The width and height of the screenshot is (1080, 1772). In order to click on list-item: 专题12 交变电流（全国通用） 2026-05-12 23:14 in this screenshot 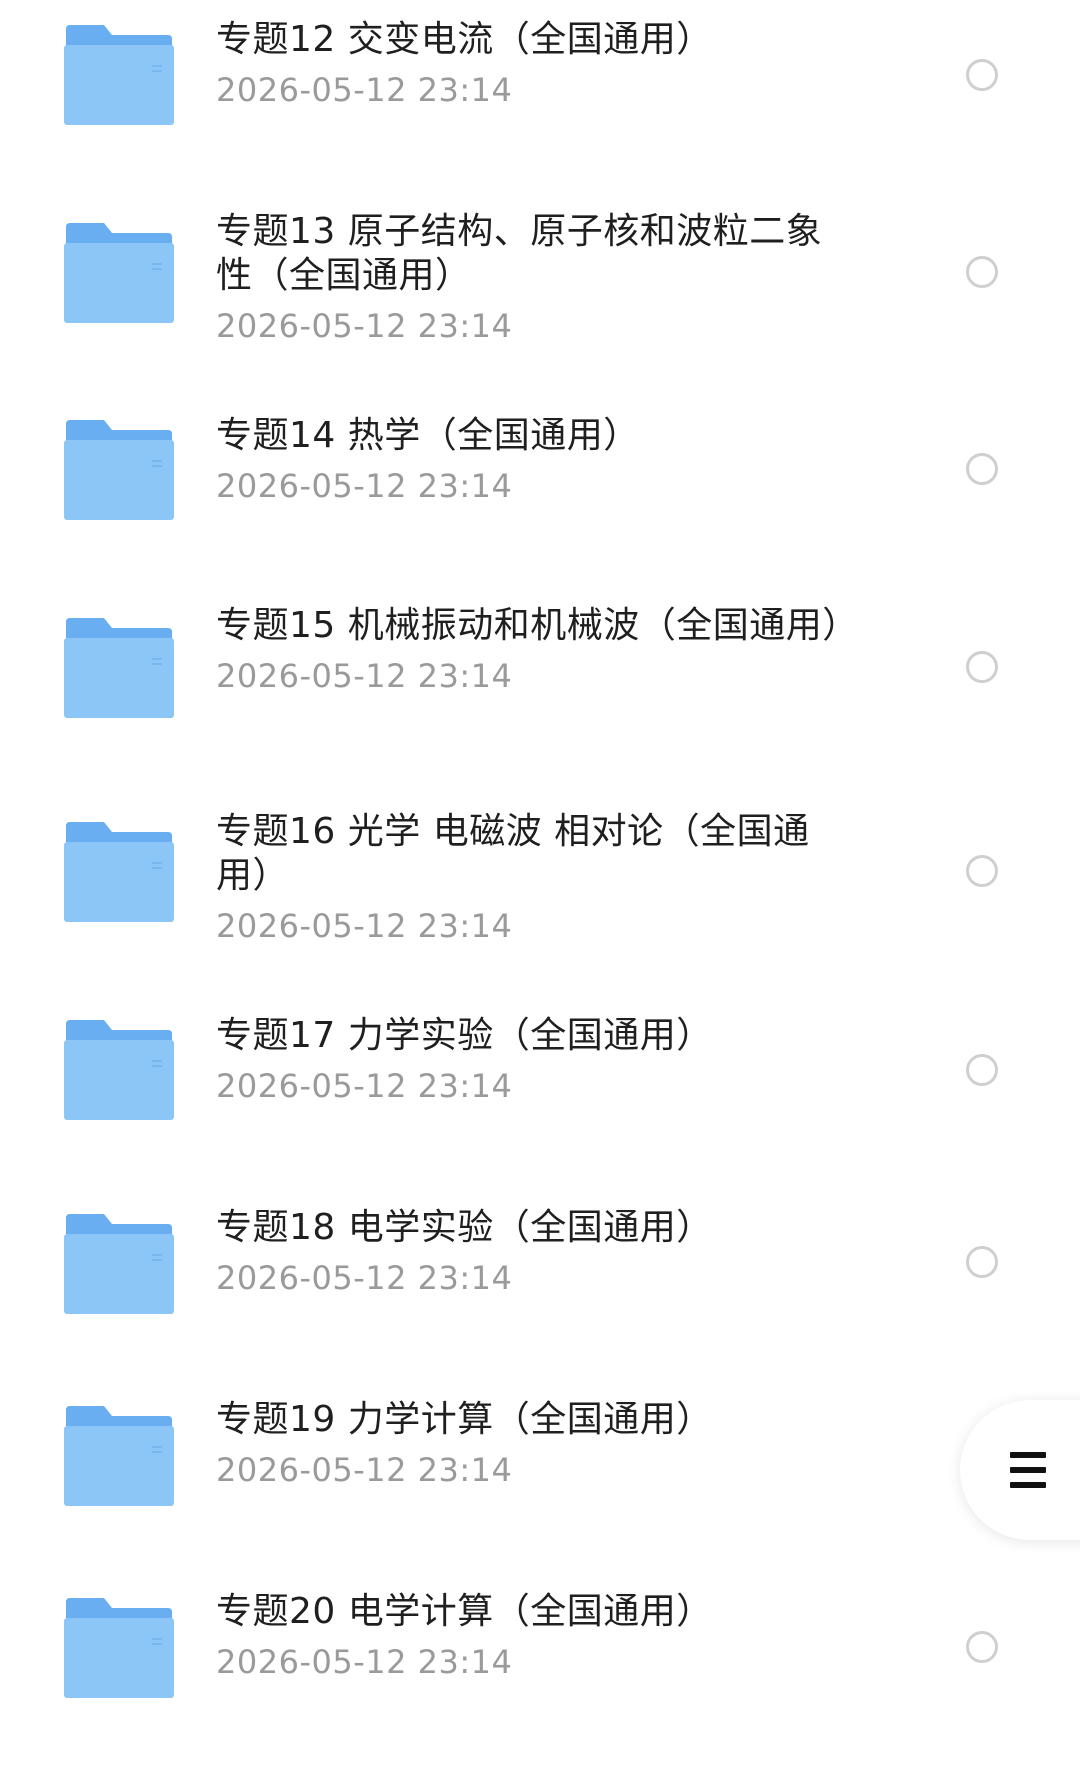, I will do `click(540, 95)`.